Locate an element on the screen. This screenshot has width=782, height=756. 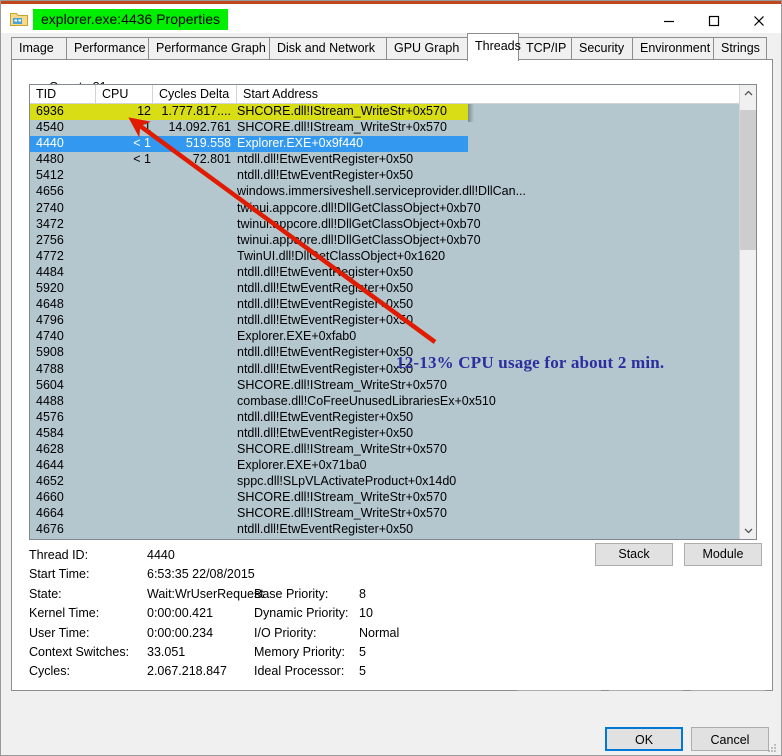
cell-address: sppc.dll!SLpVLActivateProduct+0x14d0 is located at coordinates (347, 481).